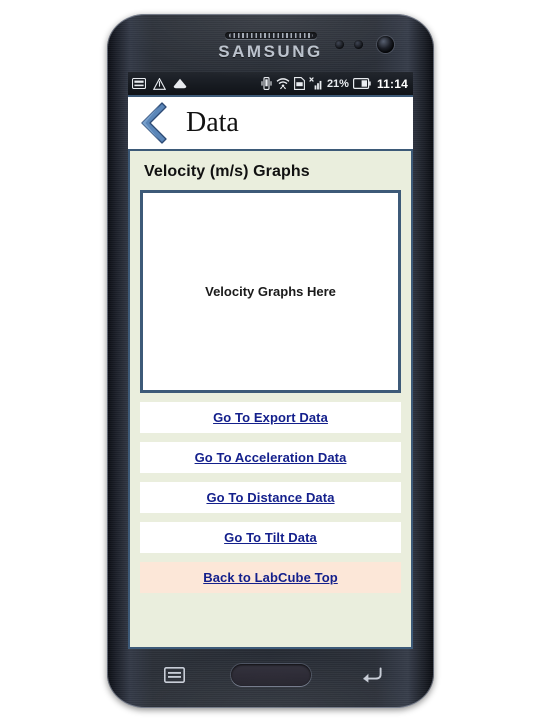  I want to click on nav-button-label: Go To Acceleration Data, so click(271, 457).